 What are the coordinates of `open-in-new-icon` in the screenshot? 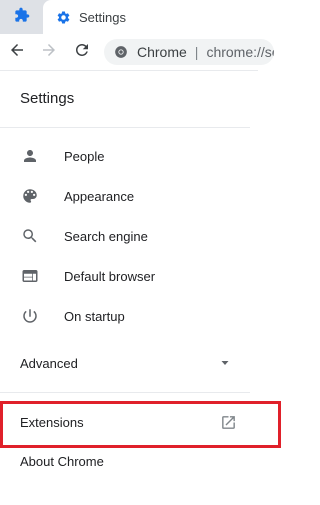 It's located at (228, 422).